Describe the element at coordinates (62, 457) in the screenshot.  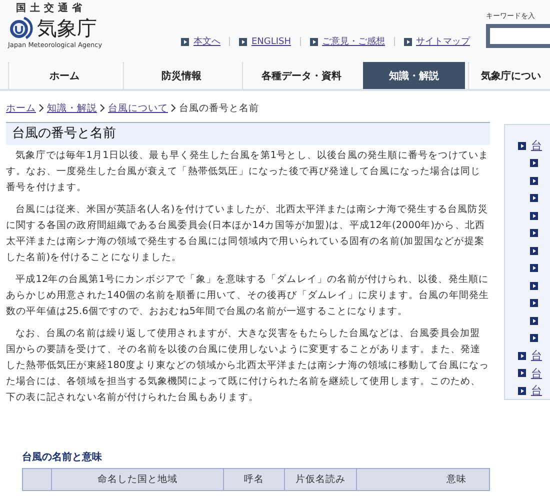
I see `table-title: 台風の名前と意味` at that location.